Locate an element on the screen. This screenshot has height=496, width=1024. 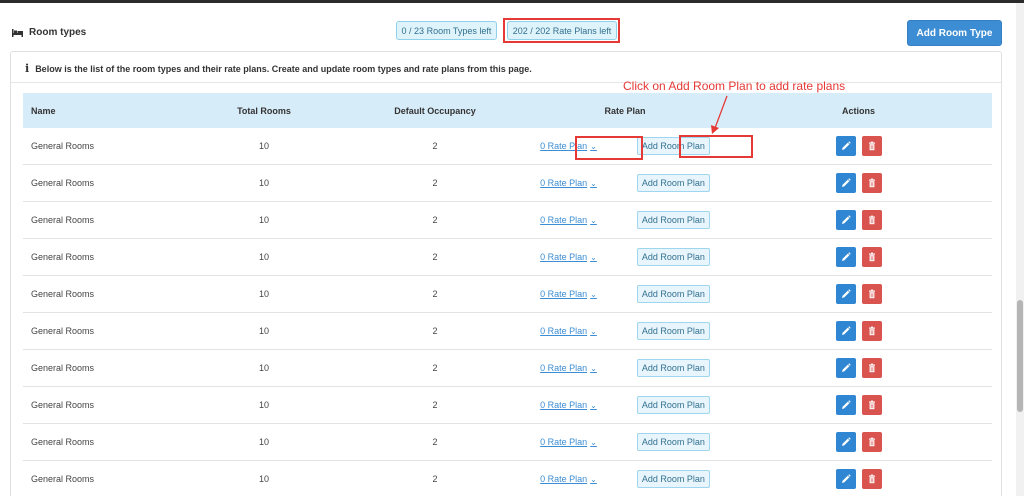
page-scrollbar-track is located at coordinates (1020, 249).